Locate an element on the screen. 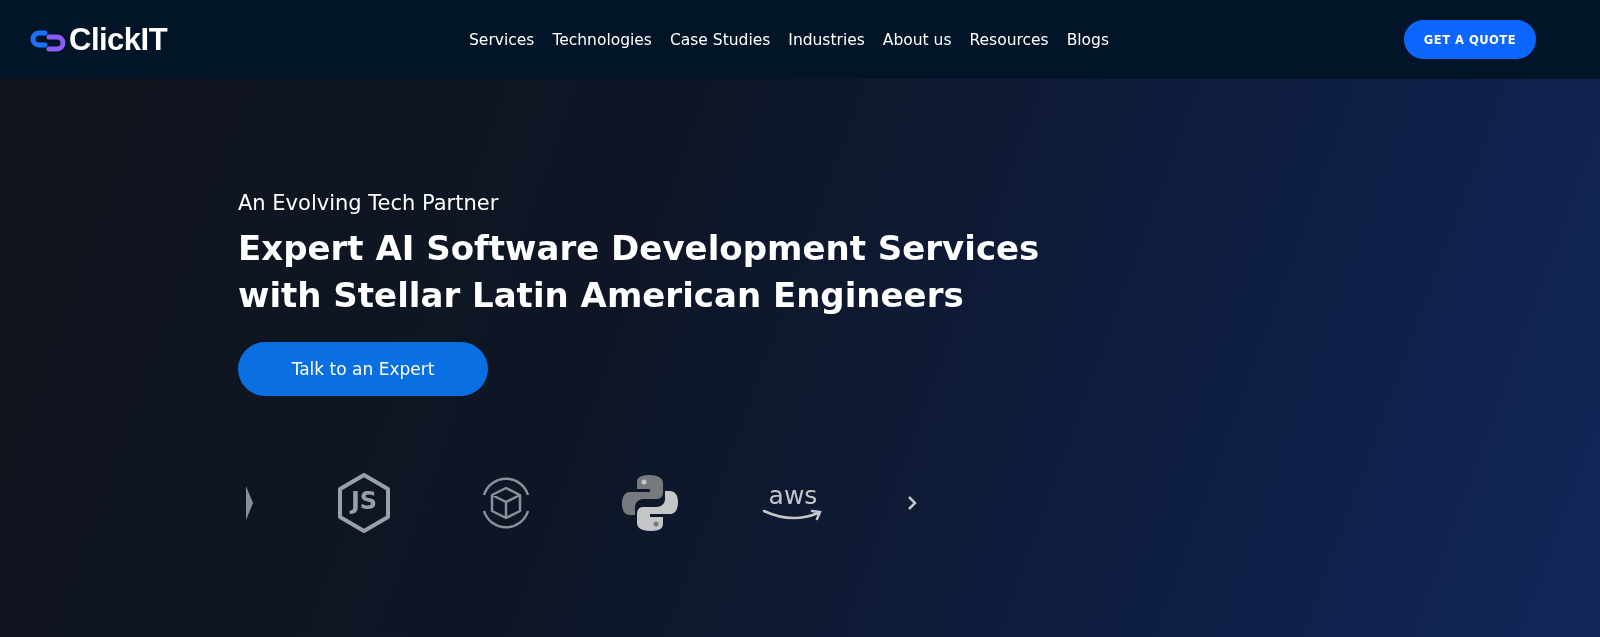 The image size is (1600, 637). nodejs-logo: JS is located at coordinates (364, 503).